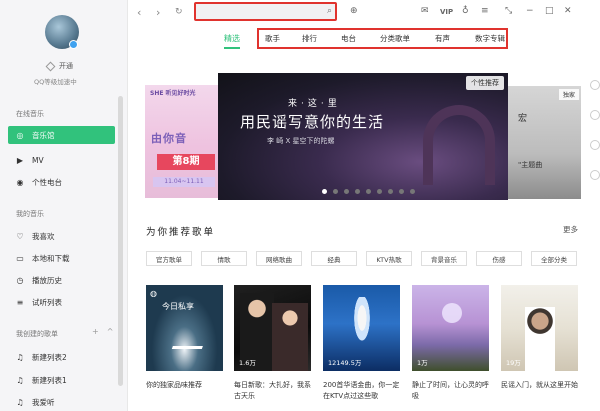 The image size is (600, 411). What do you see at coordinates (272, 328) in the screenshot?
I see `playlist-card: 1.6万` at bounding box center [272, 328].